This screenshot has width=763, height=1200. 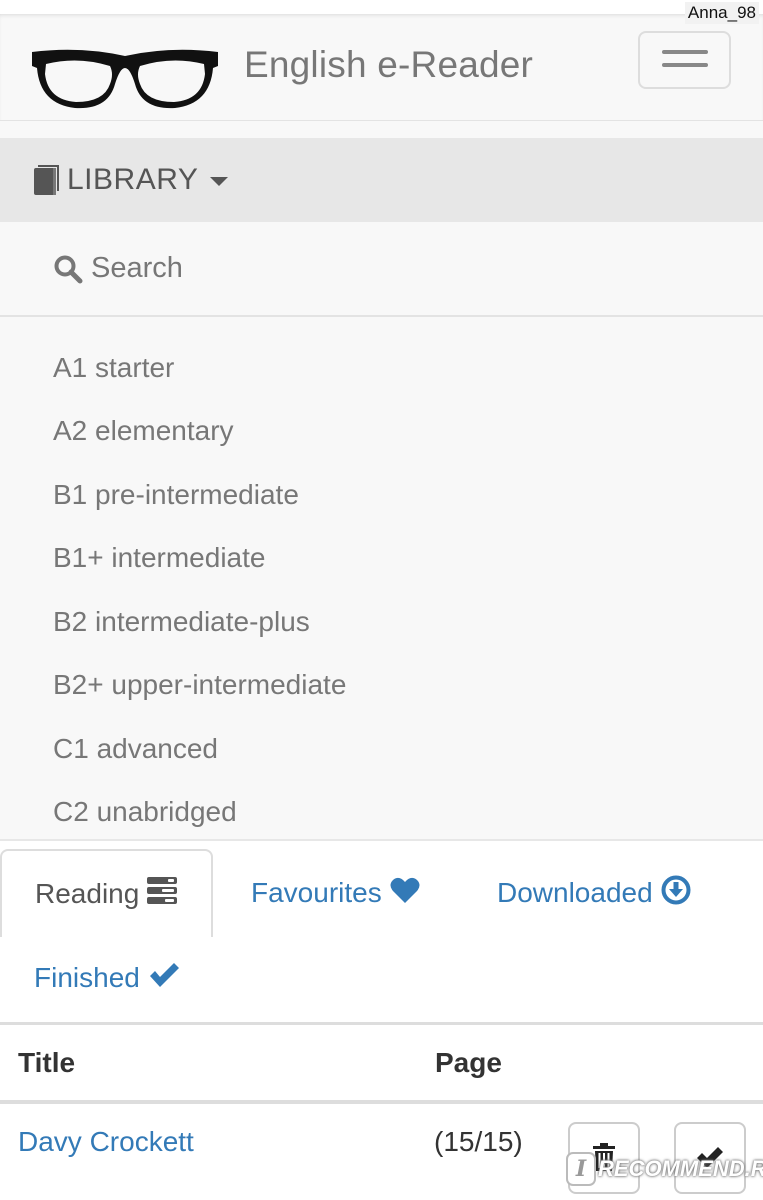 I want to click on table-header: Title Page, so click(x=381, y=1063).